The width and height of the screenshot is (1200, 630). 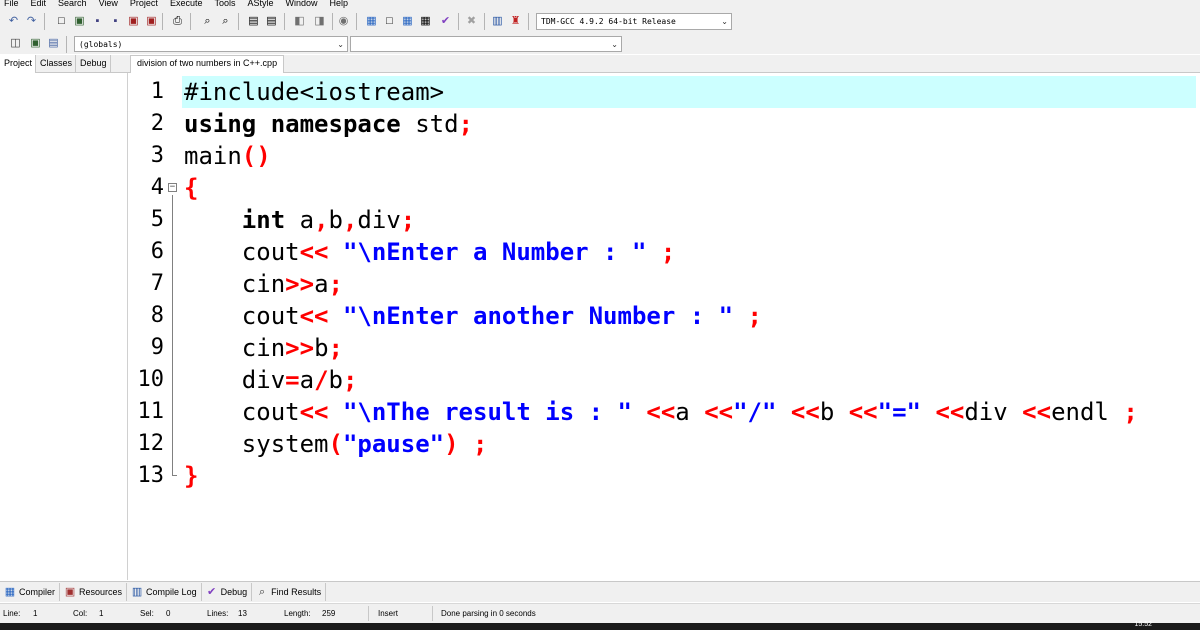 What do you see at coordinates (425, 21) in the screenshot?
I see `rebuild-icon: ▦` at bounding box center [425, 21].